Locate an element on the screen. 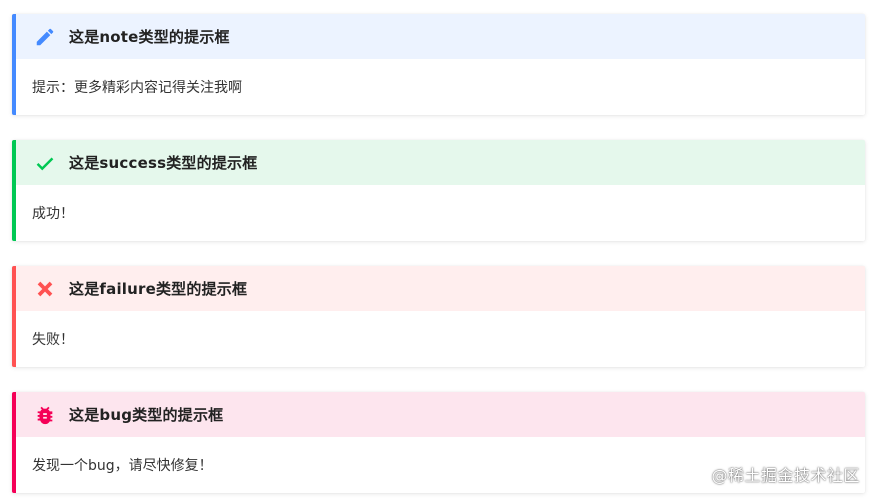  admonition-failure-title: 这是failure类型的提示框 is located at coordinates (440, 288).